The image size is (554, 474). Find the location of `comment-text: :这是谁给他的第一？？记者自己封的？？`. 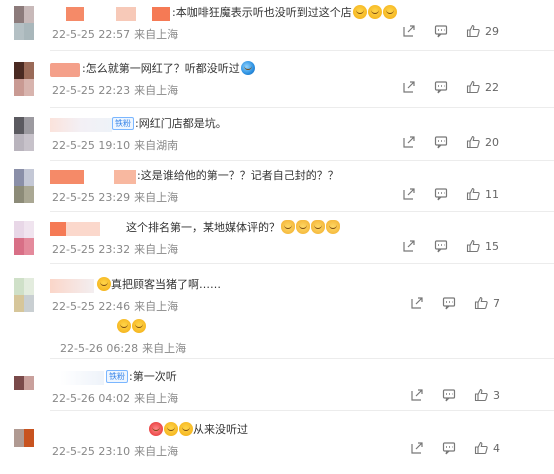

comment-text: :这是谁给他的第一？？记者自己封的？？ is located at coordinates (238, 175).